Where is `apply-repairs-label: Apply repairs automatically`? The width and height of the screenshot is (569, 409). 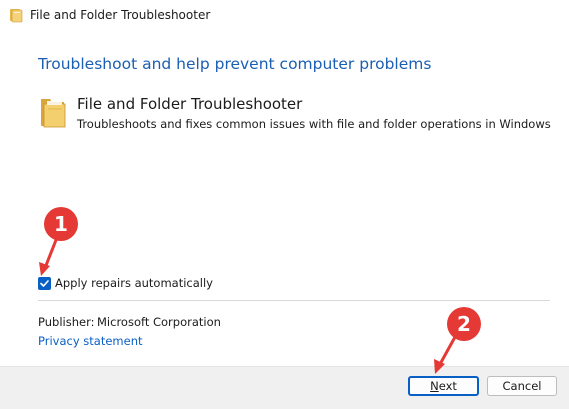
apply-repairs-label: Apply repairs automatically is located at coordinates (134, 283).